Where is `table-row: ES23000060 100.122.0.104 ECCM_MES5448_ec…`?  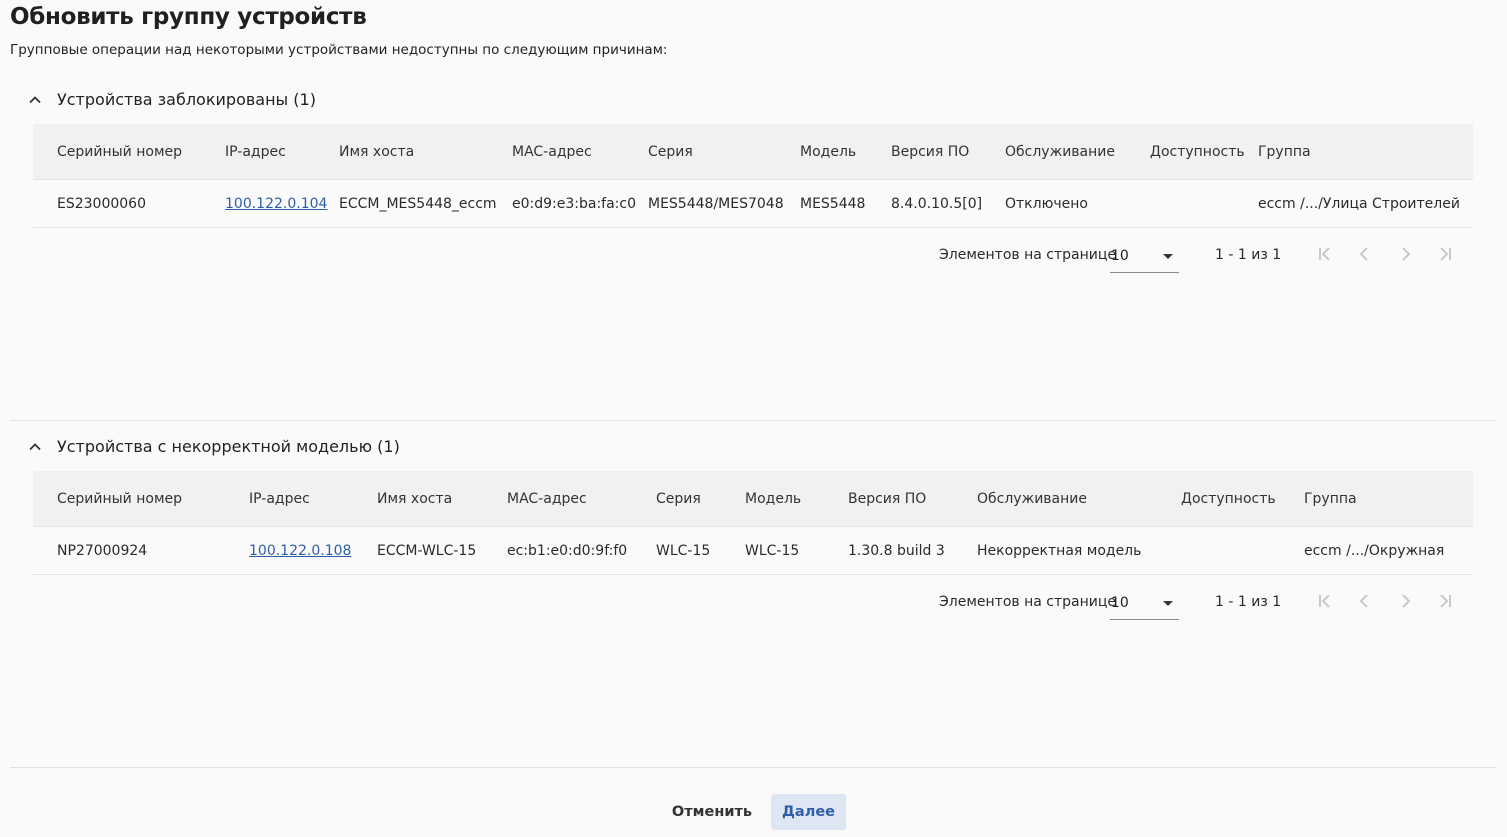
table-row: ES23000060 100.122.0.104 ECCM_MES5448_ec… is located at coordinates (753, 204).